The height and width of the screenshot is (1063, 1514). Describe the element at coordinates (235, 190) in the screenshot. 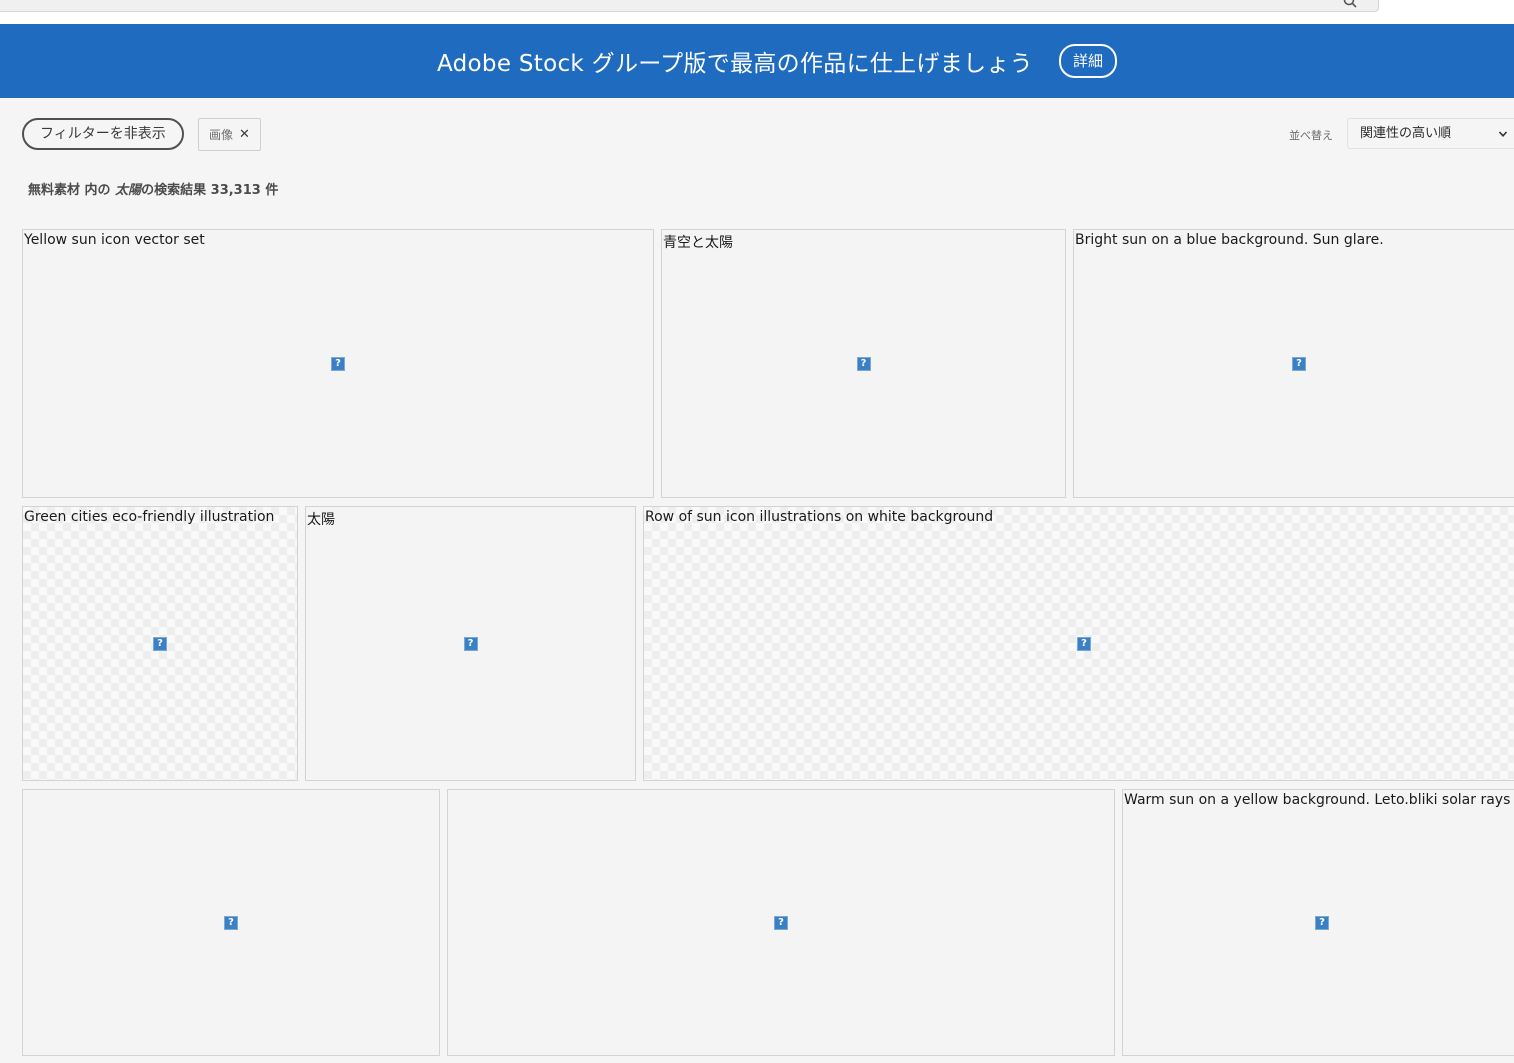

I see `result-number: 33,313` at that location.